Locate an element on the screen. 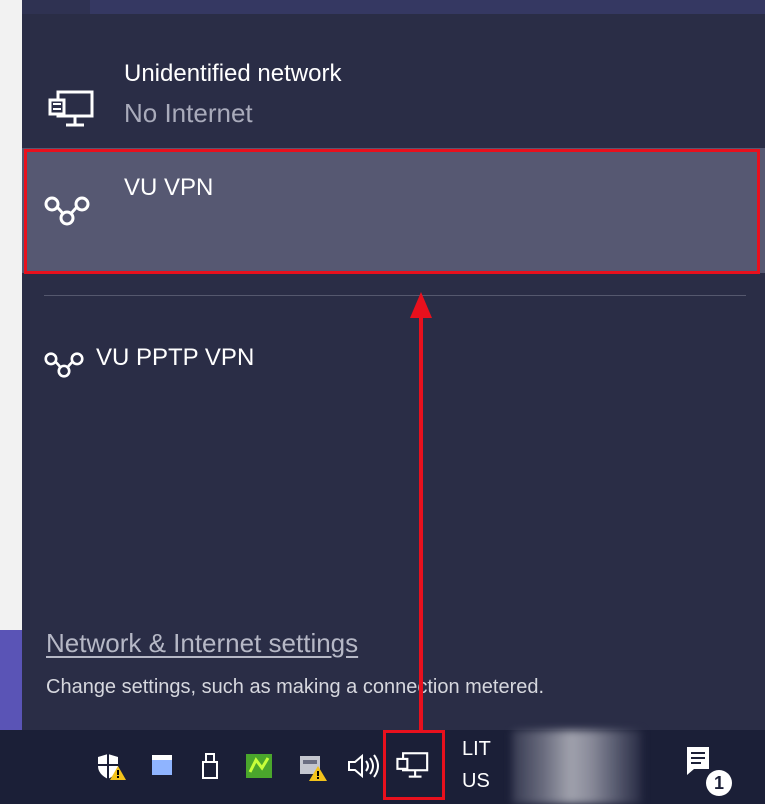 The image size is (765, 804). network-name: Unidentified network is located at coordinates (233, 73).